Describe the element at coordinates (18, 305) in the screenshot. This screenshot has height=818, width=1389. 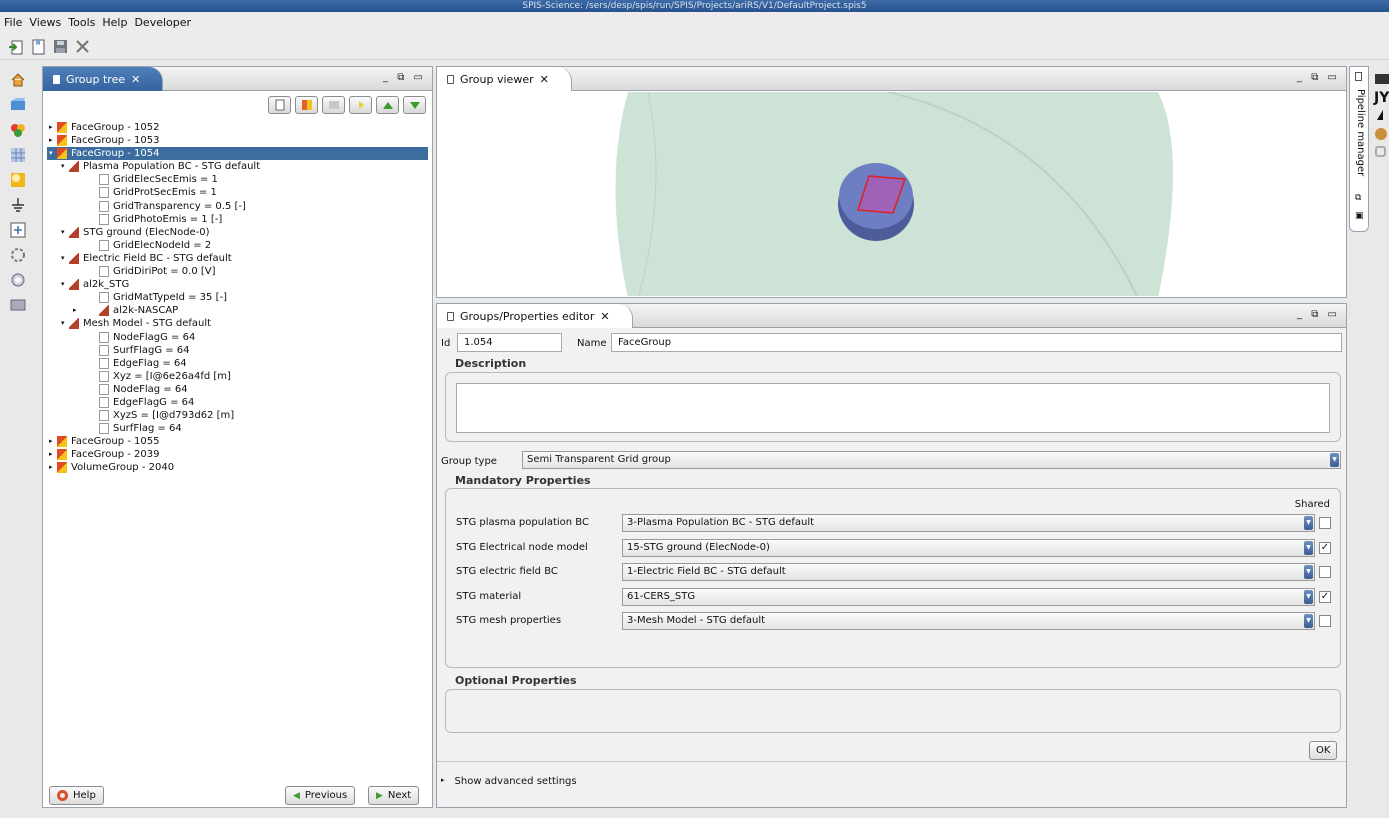
I see `report-icon` at that location.